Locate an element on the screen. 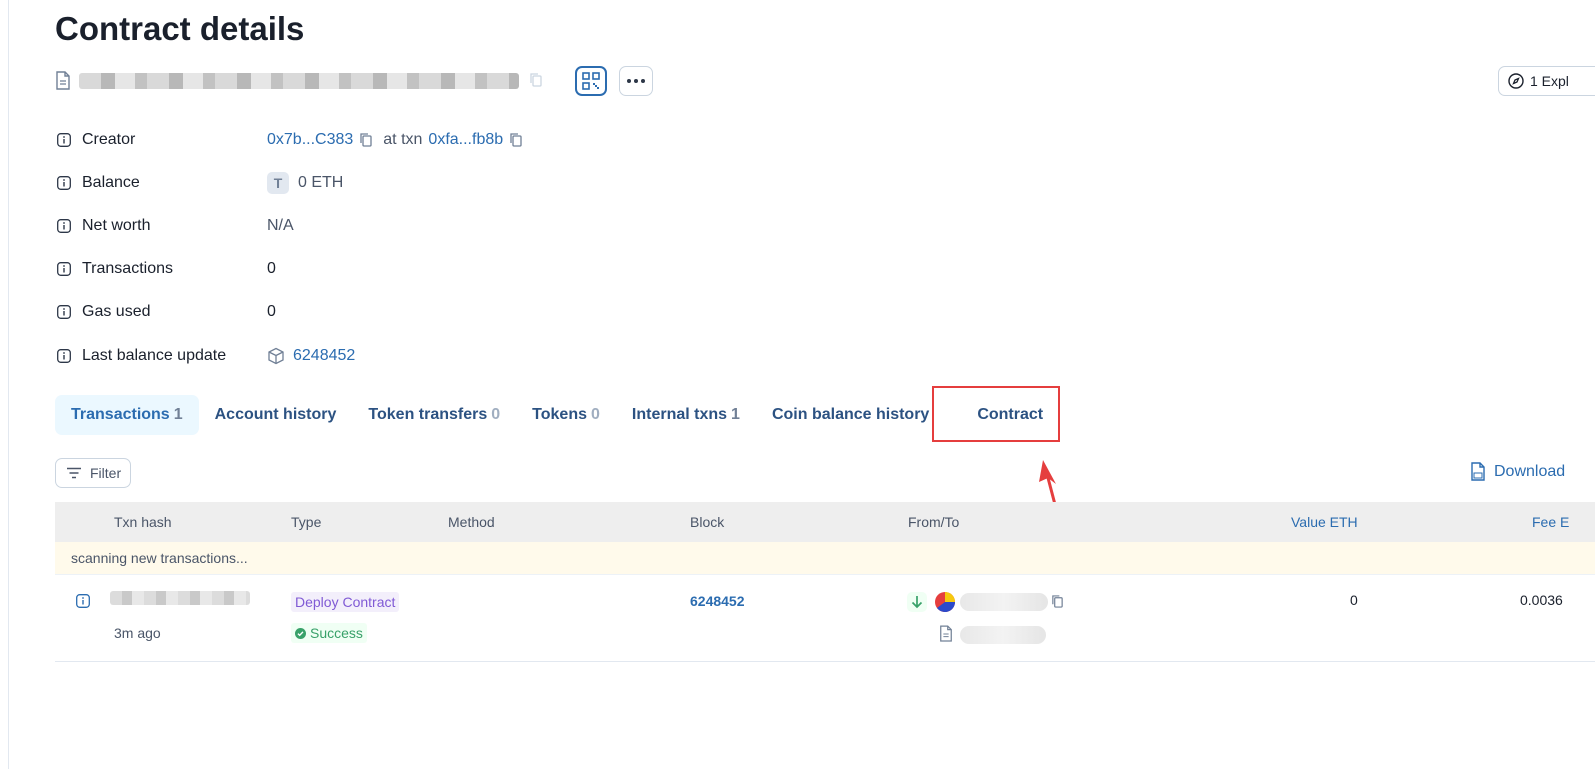 This screenshot has height=769, width=1595. detail-creator: Creator 0x7b...C383 at txn 0xfa...fb8b is located at coordinates (557, 140).